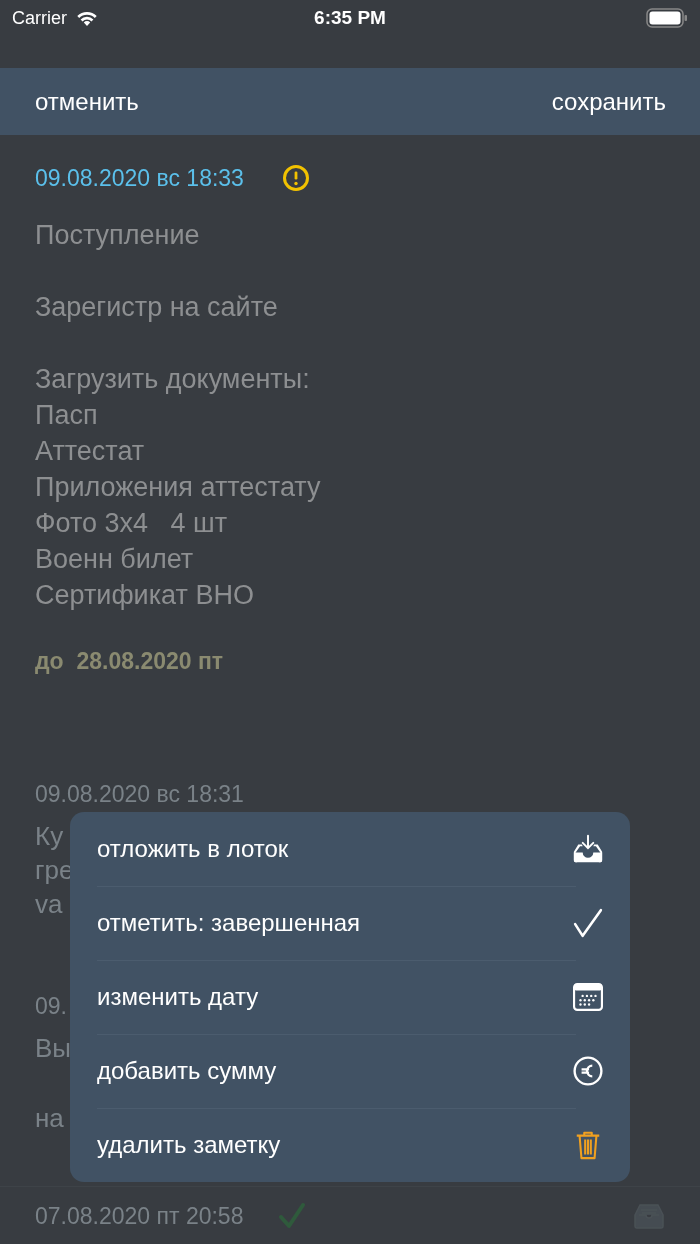 The image size is (700, 1244). I want to click on note-line: Военн билет, so click(115, 559).